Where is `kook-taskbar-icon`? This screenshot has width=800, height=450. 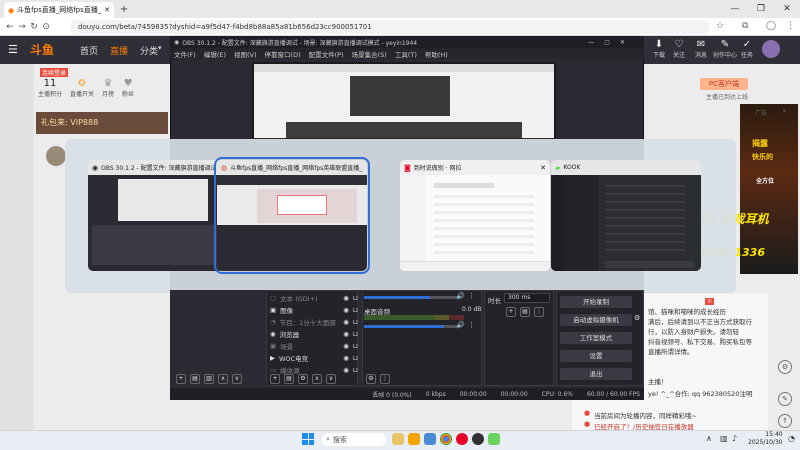 kook-taskbar-icon is located at coordinates (494, 439).